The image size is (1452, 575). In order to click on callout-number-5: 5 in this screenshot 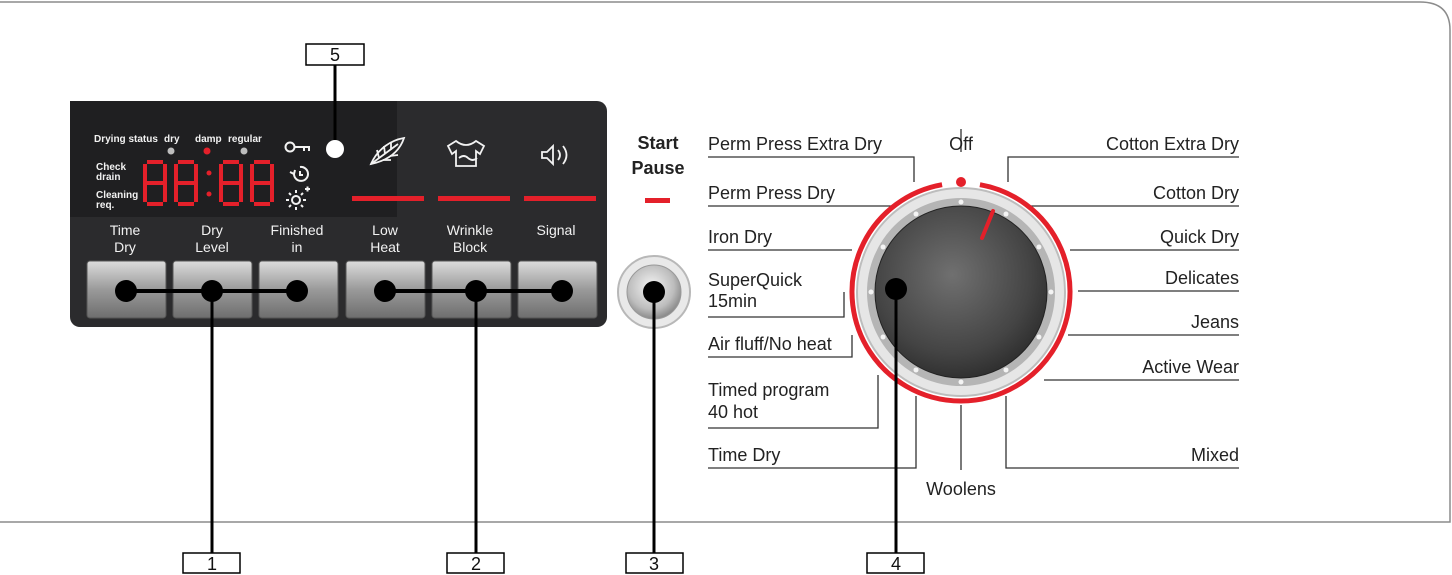, I will do `click(335, 55)`.